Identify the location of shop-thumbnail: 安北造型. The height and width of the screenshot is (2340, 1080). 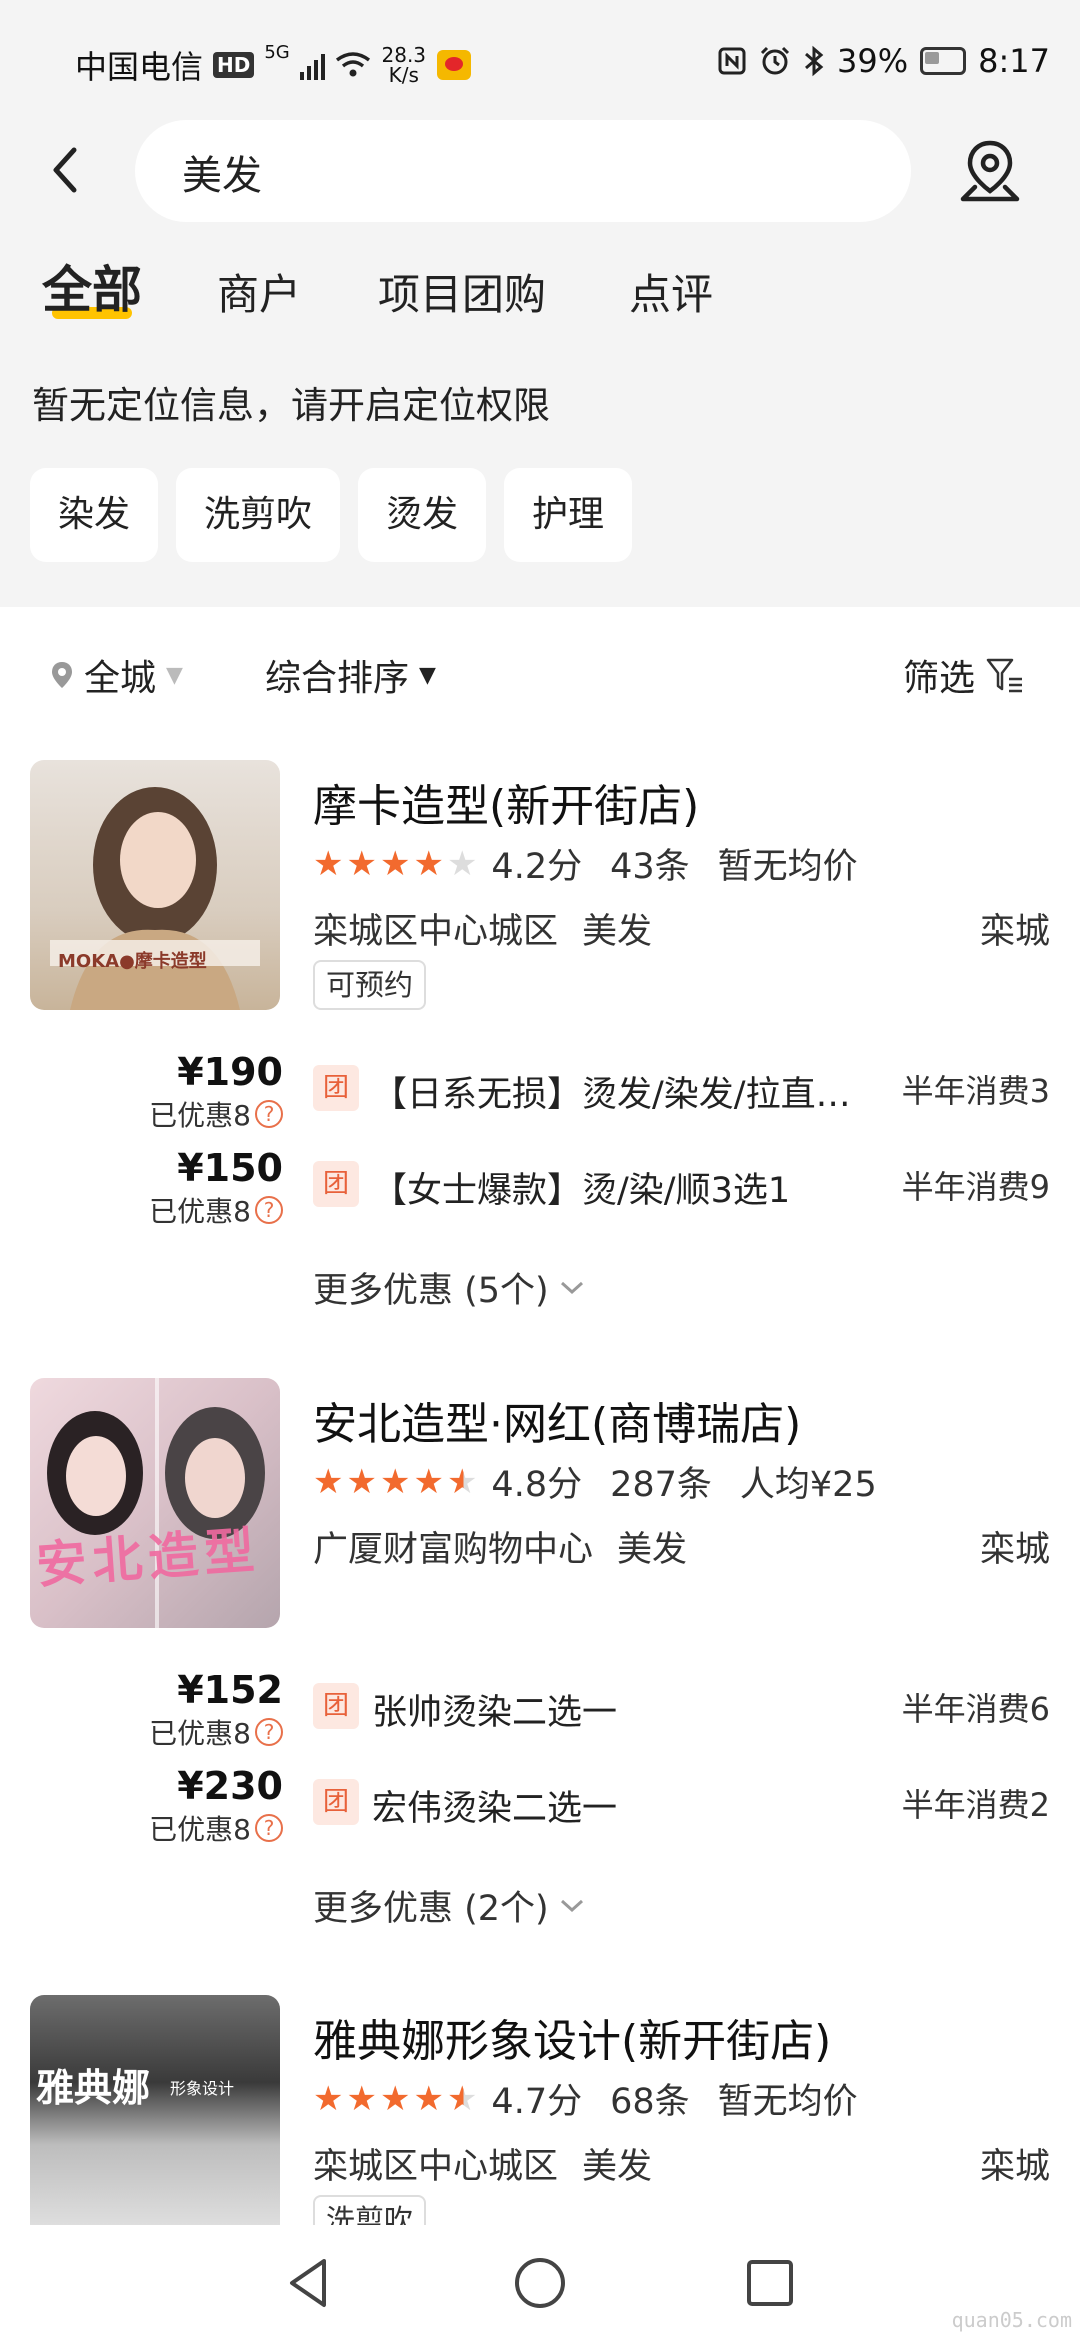
(155, 1503).